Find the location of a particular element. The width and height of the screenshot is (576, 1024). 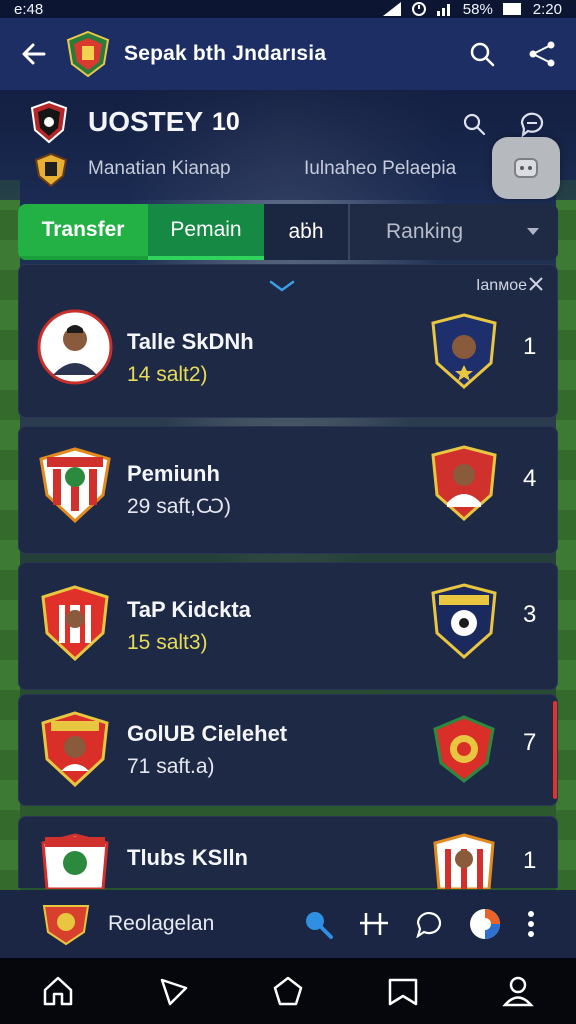

tab-ranking: Ranking is located at coordinates (454, 232).